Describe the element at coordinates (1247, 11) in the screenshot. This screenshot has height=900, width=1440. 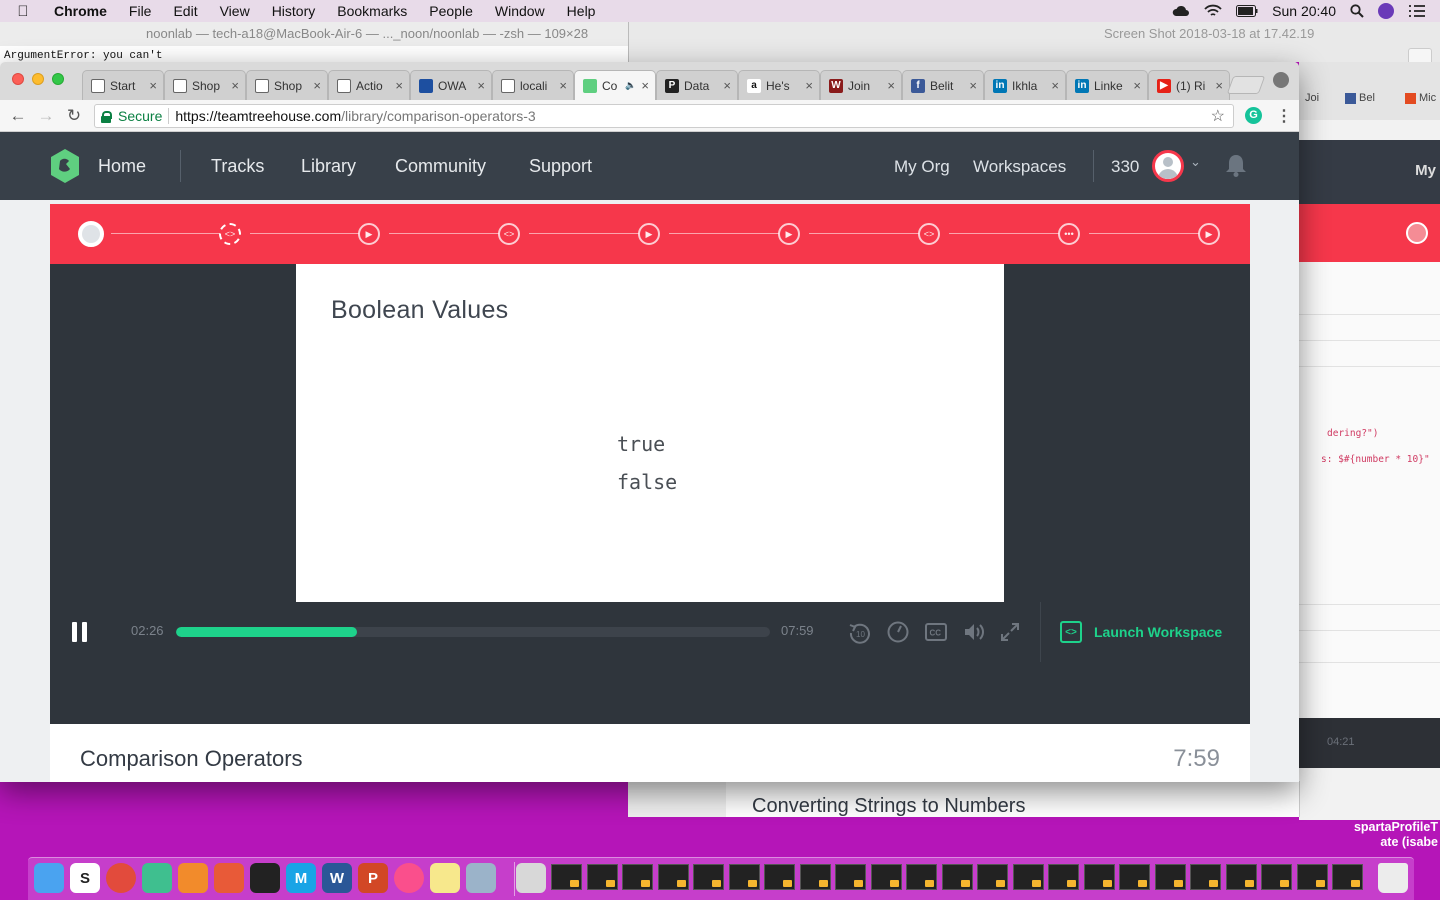
I see `battery-icon` at that location.